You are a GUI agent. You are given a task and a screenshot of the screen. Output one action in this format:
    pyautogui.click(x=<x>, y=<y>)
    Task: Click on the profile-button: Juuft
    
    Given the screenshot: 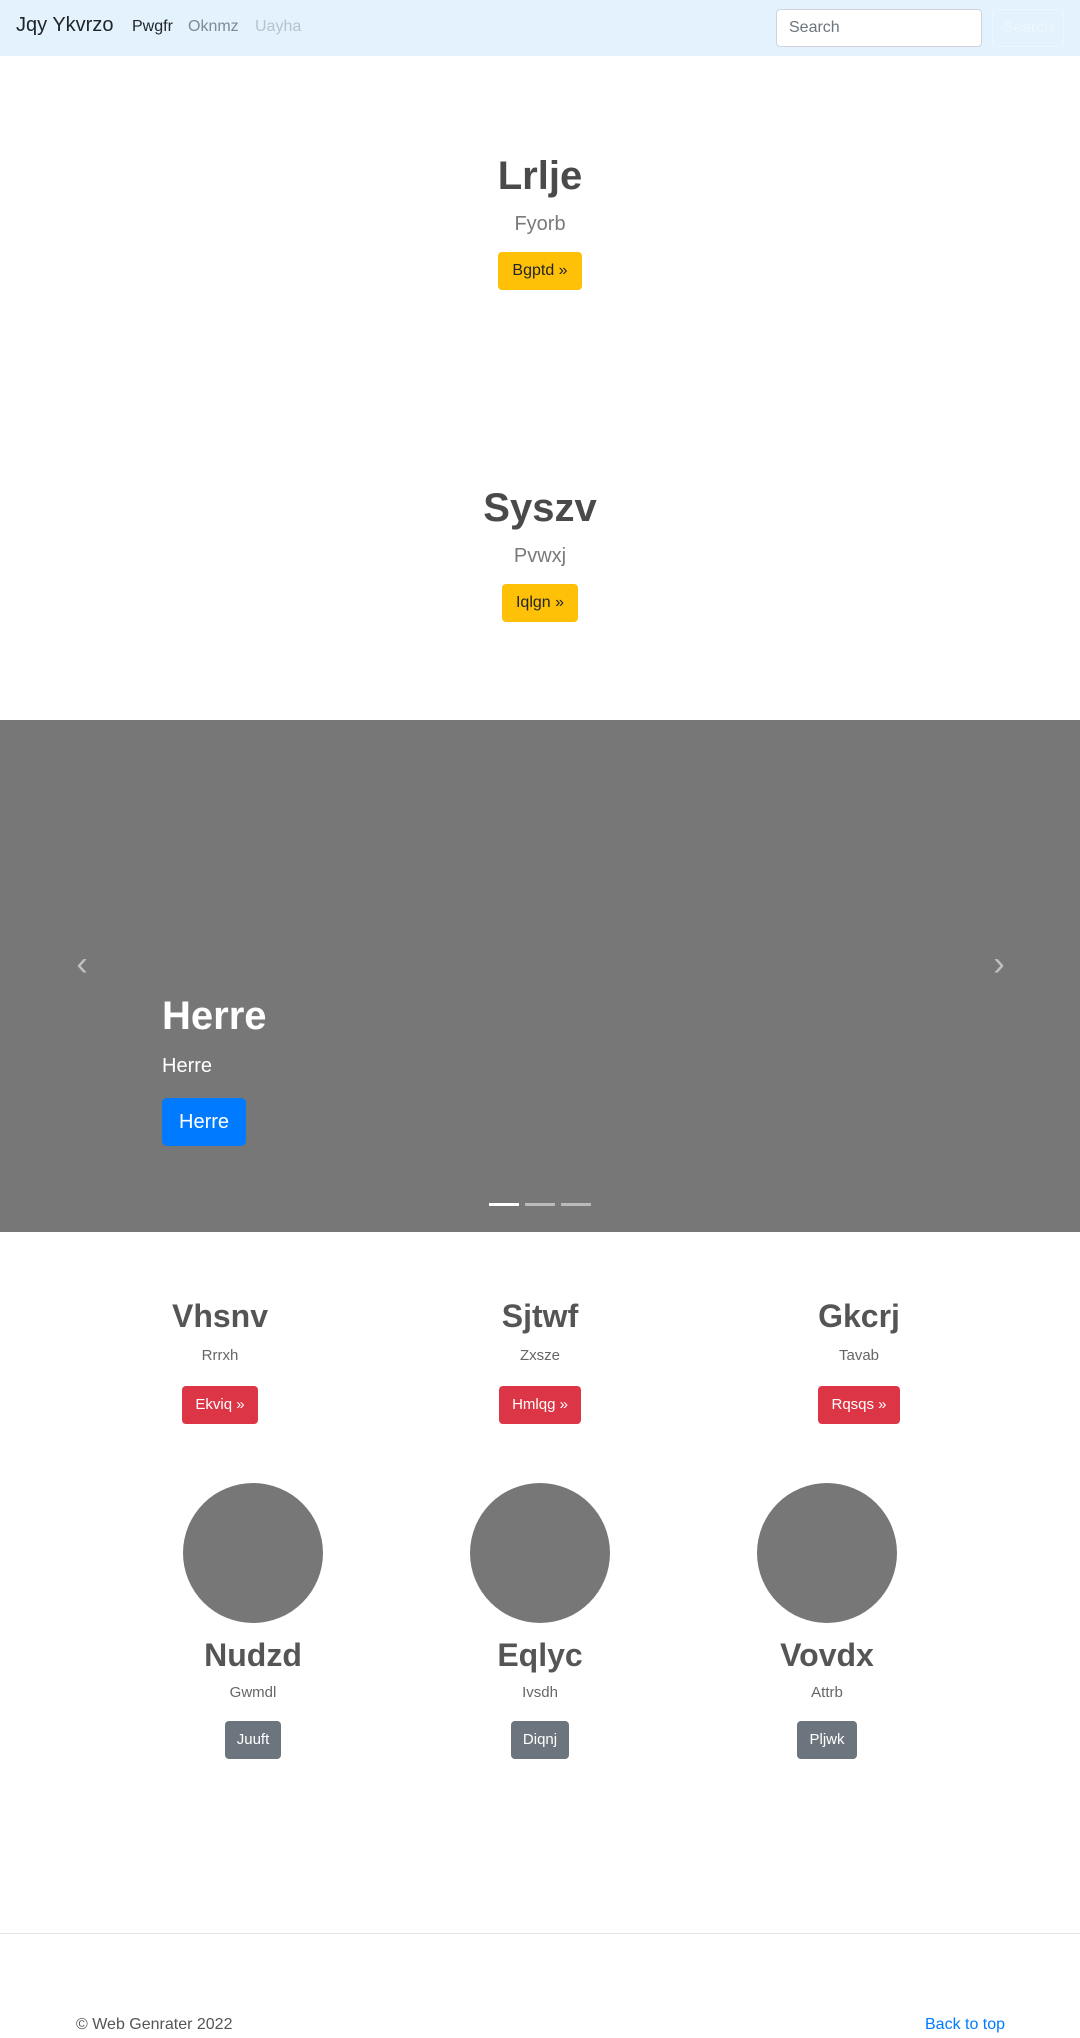 What is the action you would take?
    pyautogui.click(x=253, y=1740)
    